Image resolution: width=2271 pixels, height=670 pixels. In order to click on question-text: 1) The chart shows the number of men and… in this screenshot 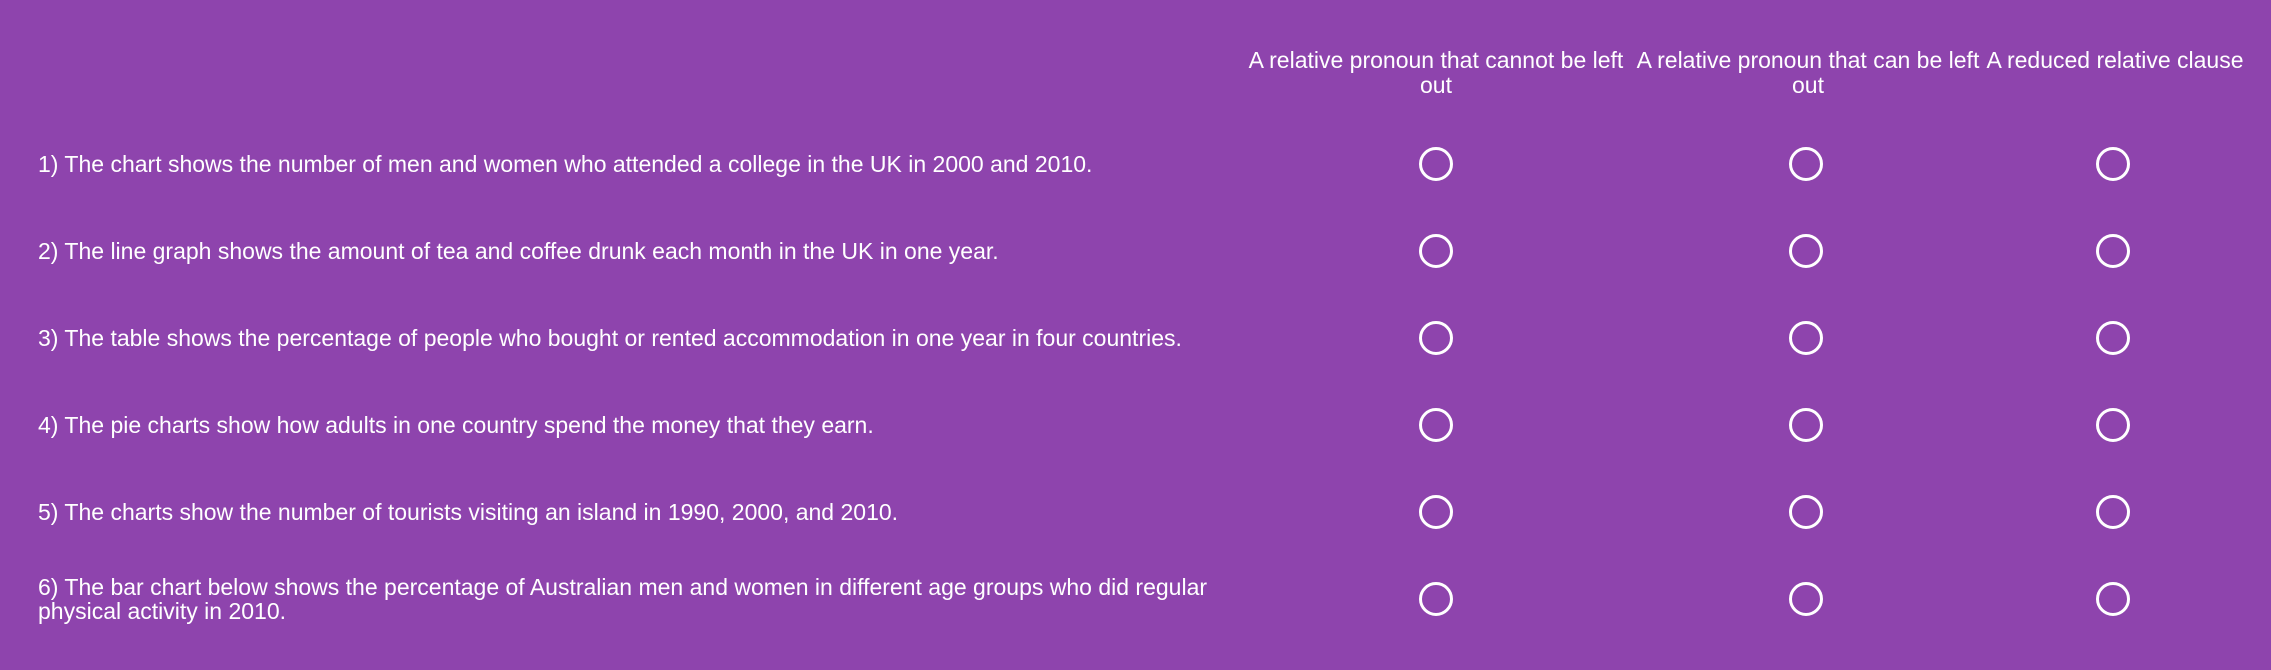, I will do `click(565, 164)`.